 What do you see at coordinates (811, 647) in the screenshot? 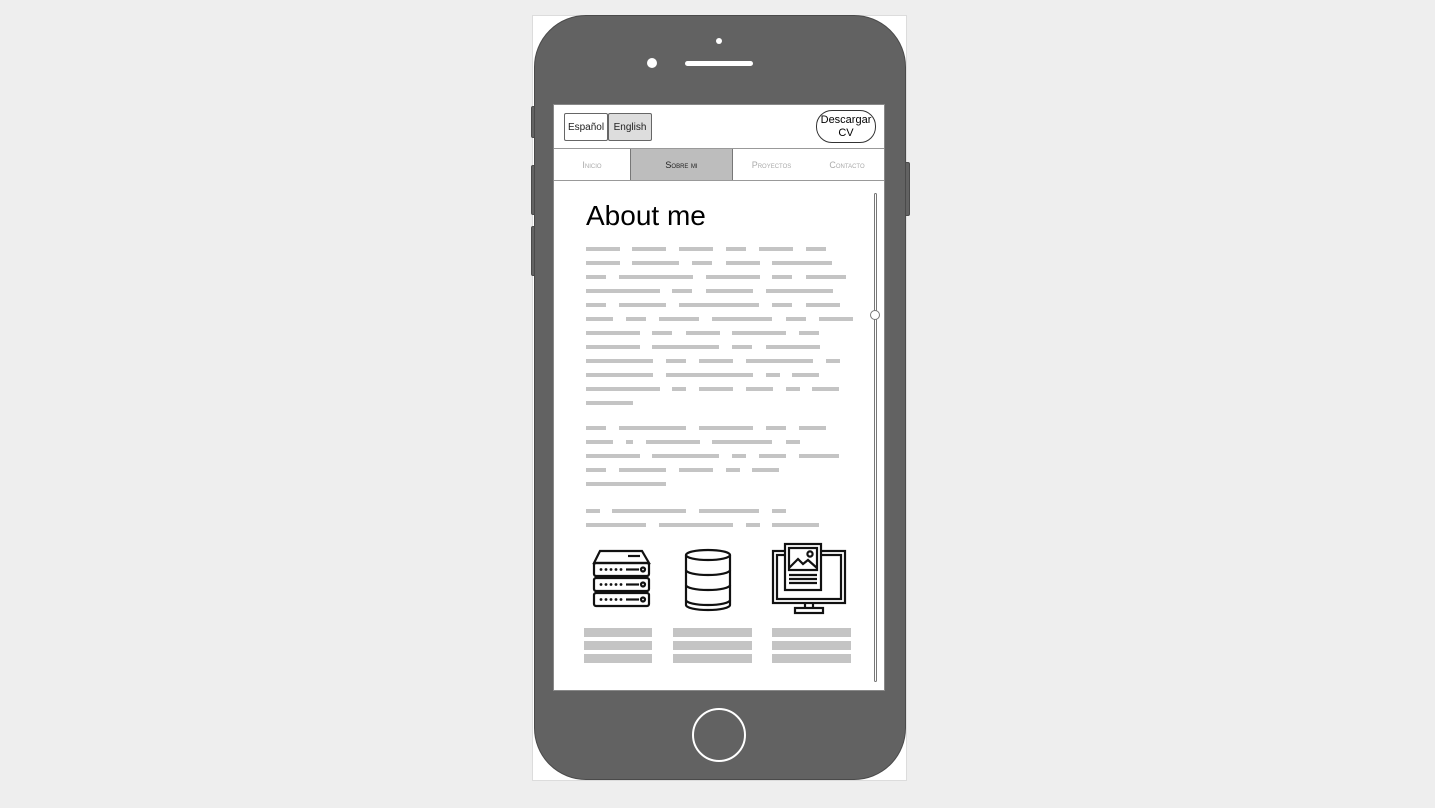
I see `monitor-caption-placeholder` at bounding box center [811, 647].